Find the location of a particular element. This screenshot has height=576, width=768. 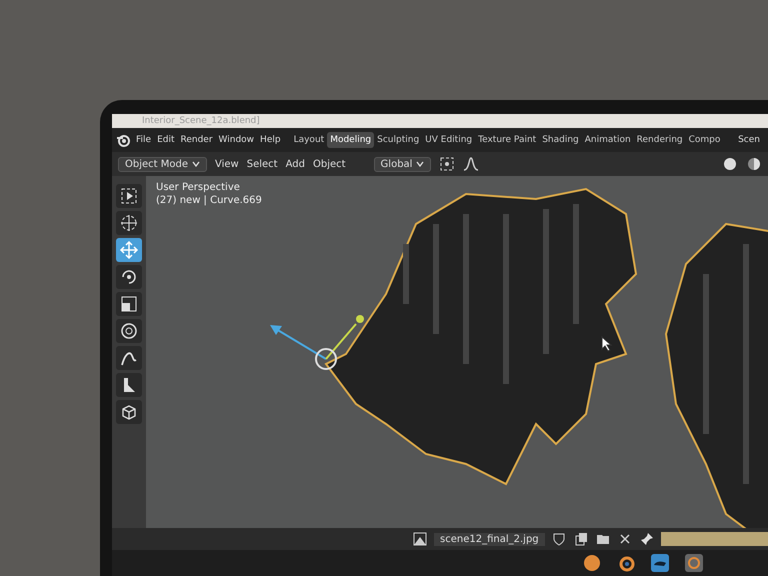

window-title: Interior_Scene_12a.blend] is located at coordinates (201, 121).